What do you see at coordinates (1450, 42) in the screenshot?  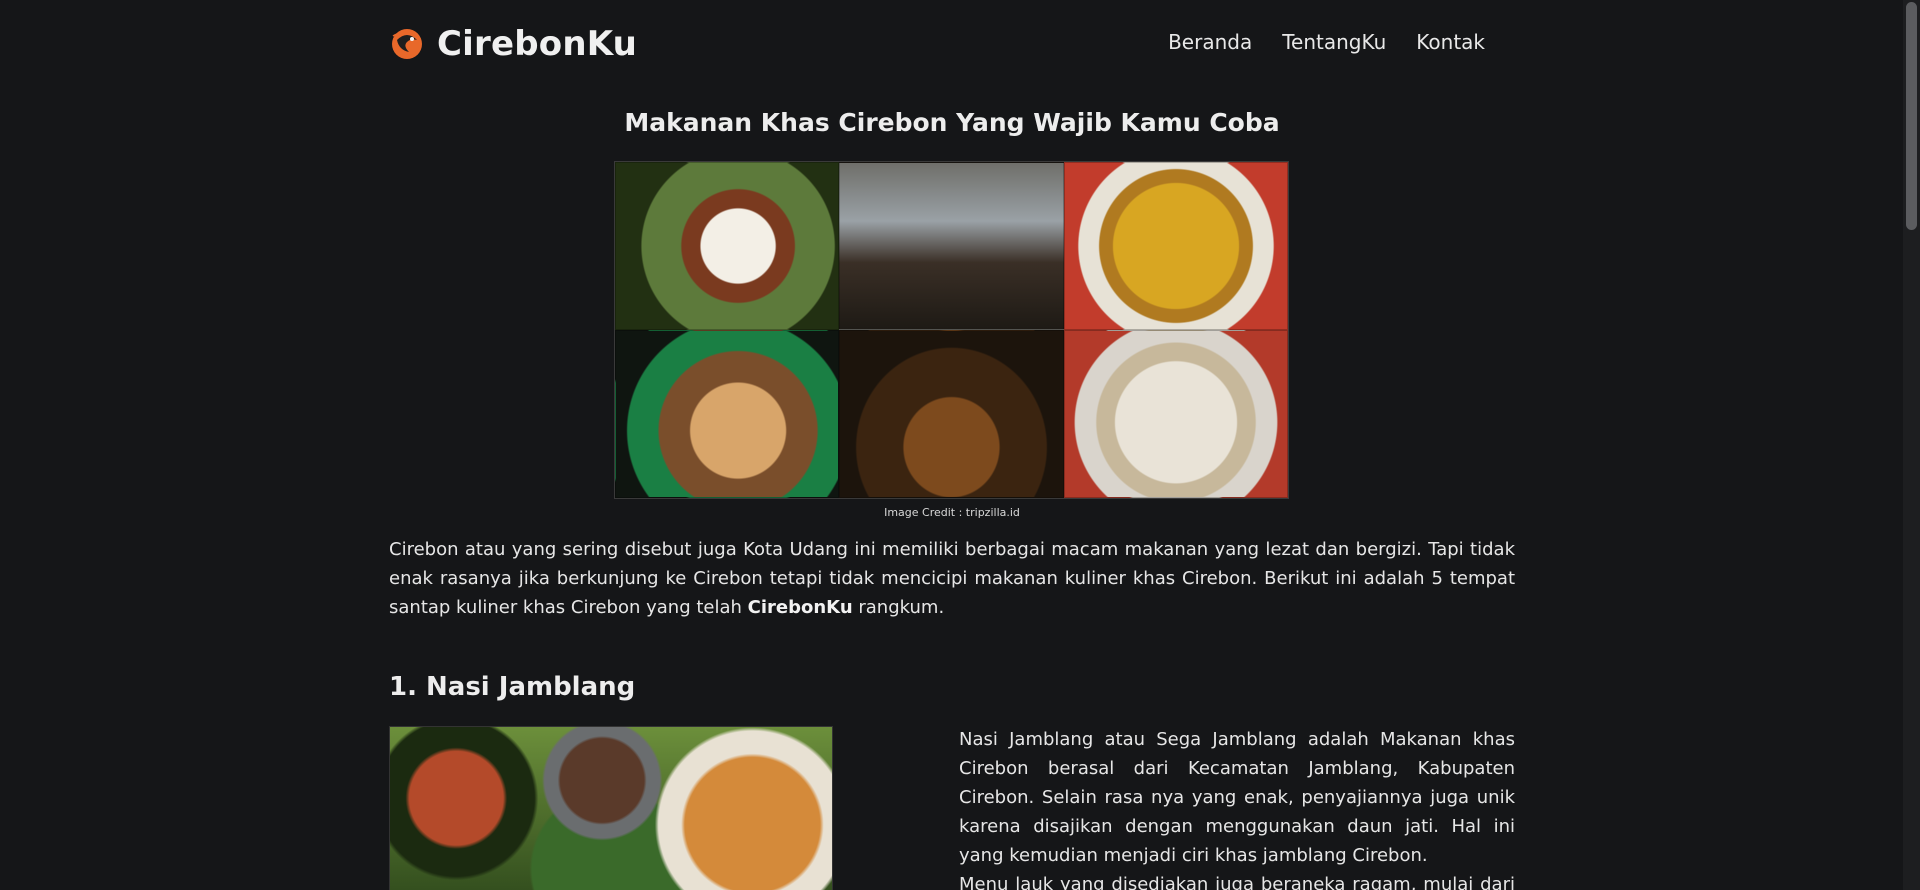 I see `nav-link-kontak: Kontak` at bounding box center [1450, 42].